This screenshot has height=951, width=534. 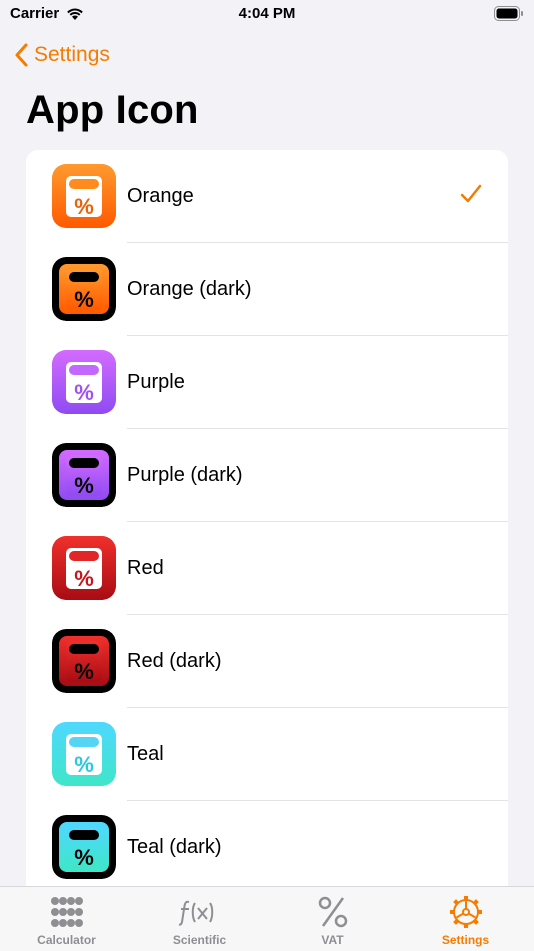 I want to click on app-icon-row: % Red, so click(x=267, y=568).